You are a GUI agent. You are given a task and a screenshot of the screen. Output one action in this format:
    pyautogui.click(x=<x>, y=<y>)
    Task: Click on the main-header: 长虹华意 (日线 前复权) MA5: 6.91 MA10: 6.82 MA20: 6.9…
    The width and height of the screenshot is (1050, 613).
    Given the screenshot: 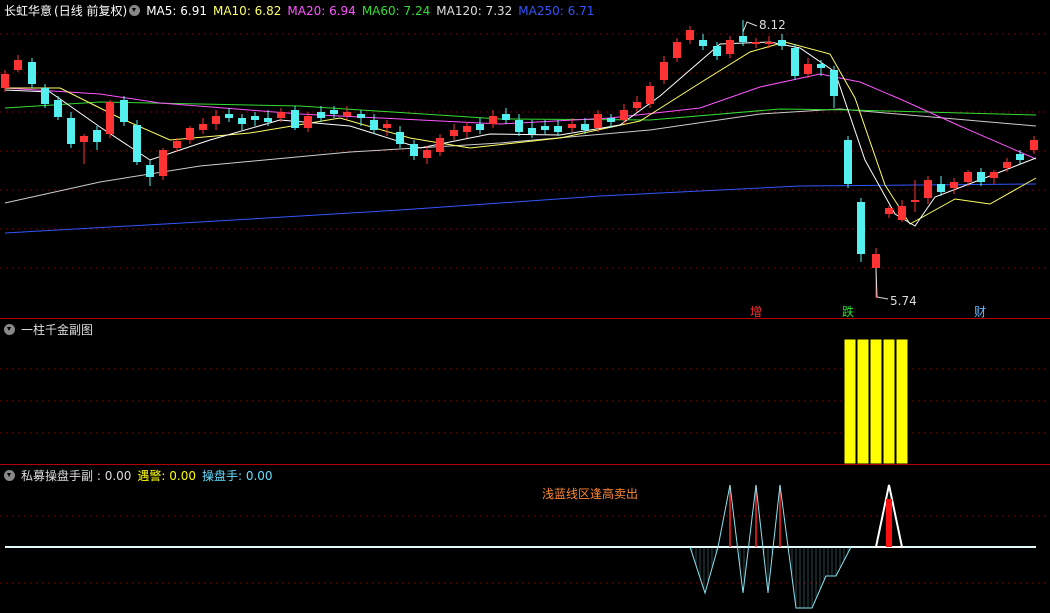 What is the action you would take?
    pyautogui.click(x=302, y=11)
    